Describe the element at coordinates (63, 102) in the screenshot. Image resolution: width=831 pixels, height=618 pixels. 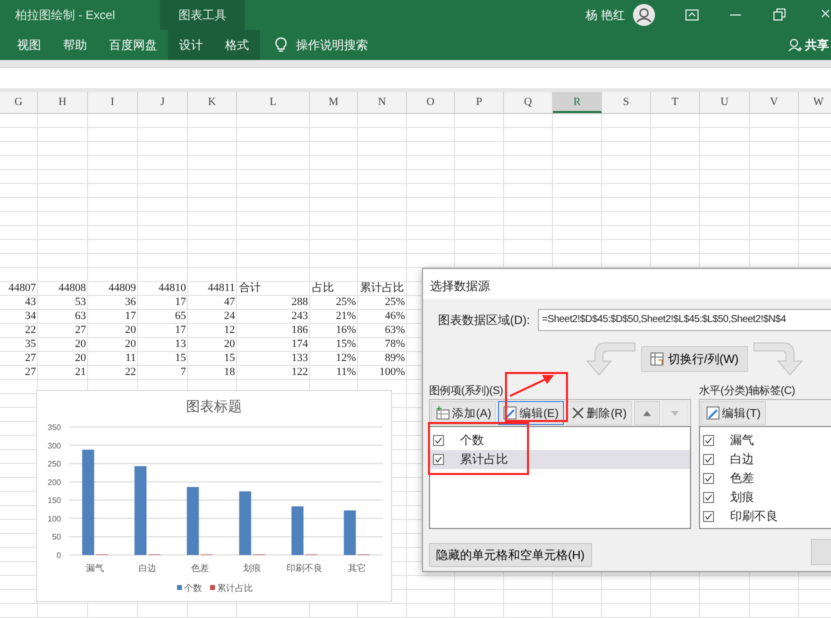
I see `column-header: H` at that location.